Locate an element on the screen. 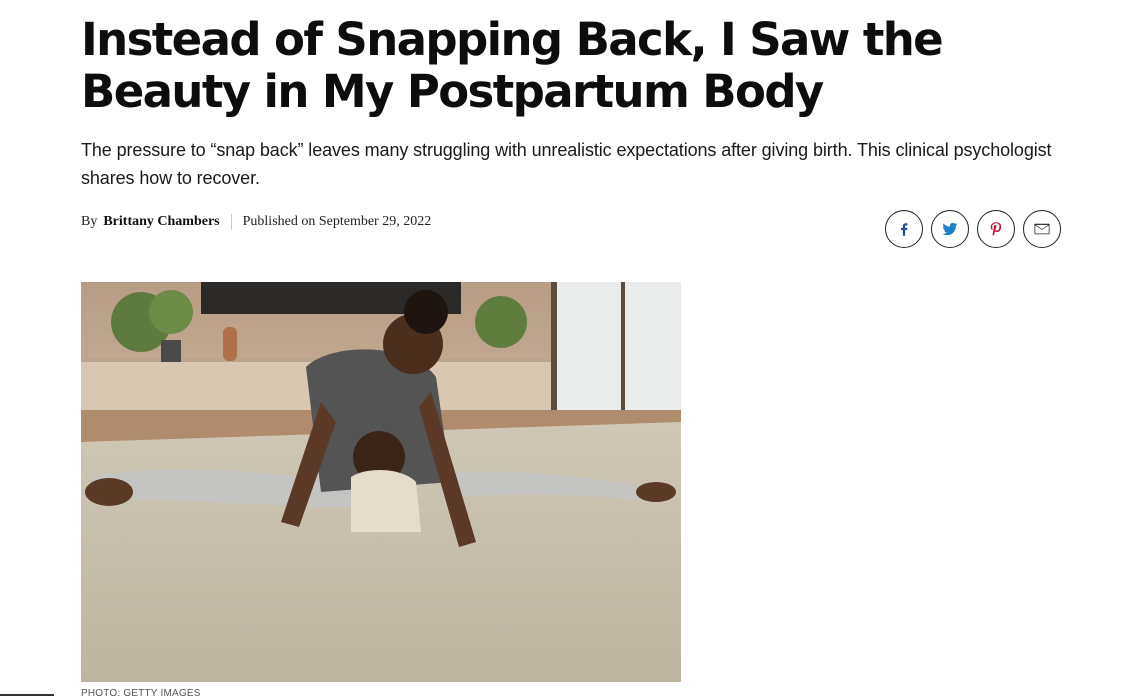 The width and height of the screenshot is (1148, 699). share-twitter-button is located at coordinates (950, 229).